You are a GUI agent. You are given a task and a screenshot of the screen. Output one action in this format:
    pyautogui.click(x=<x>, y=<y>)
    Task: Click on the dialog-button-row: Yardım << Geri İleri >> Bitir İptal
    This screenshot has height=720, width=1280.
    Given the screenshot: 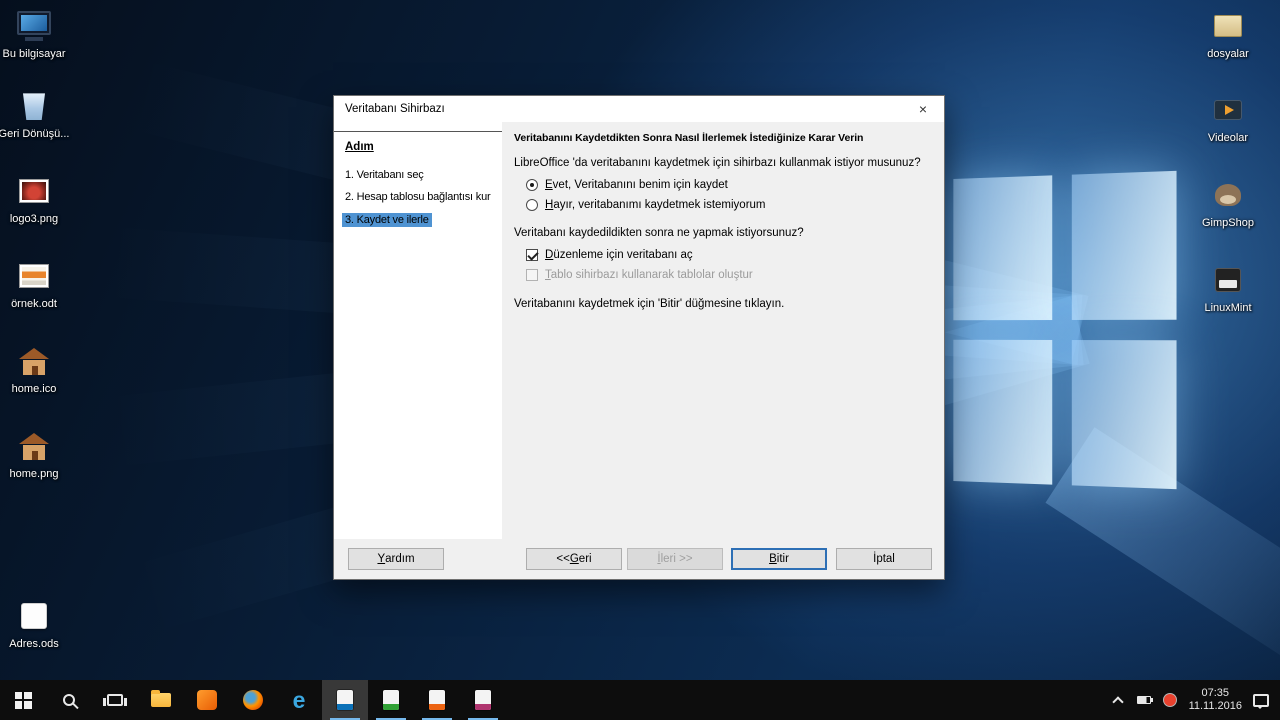 What is the action you would take?
    pyautogui.click(x=639, y=559)
    